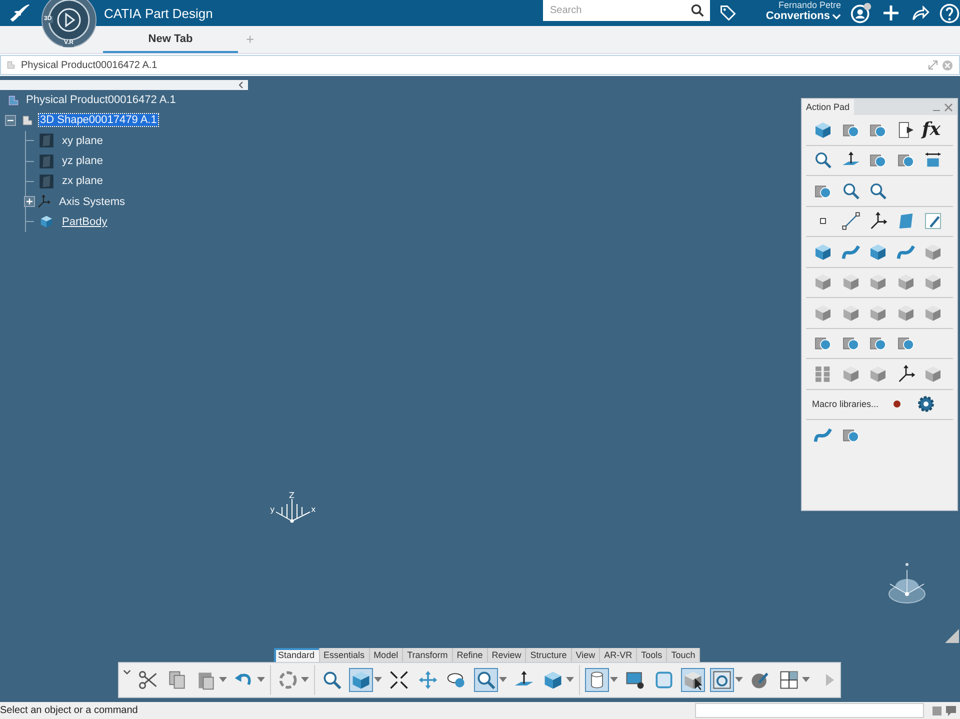 The image size is (960, 719). Describe the element at coordinates (387, 655) in the screenshot. I see `toolbar-tab: Model` at that location.